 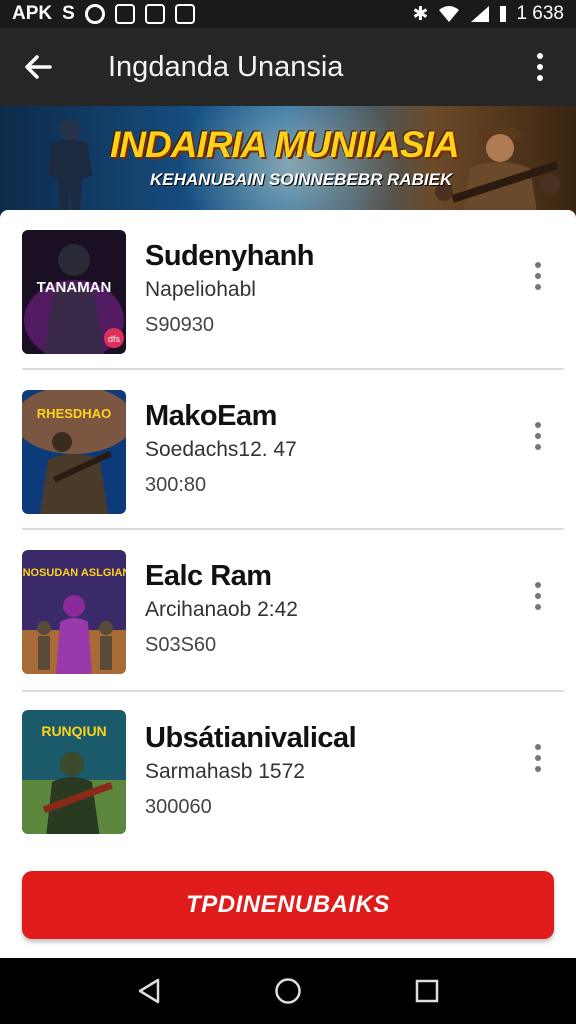 What do you see at coordinates (32, 13) in the screenshot?
I see `carrier-label: APK` at bounding box center [32, 13].